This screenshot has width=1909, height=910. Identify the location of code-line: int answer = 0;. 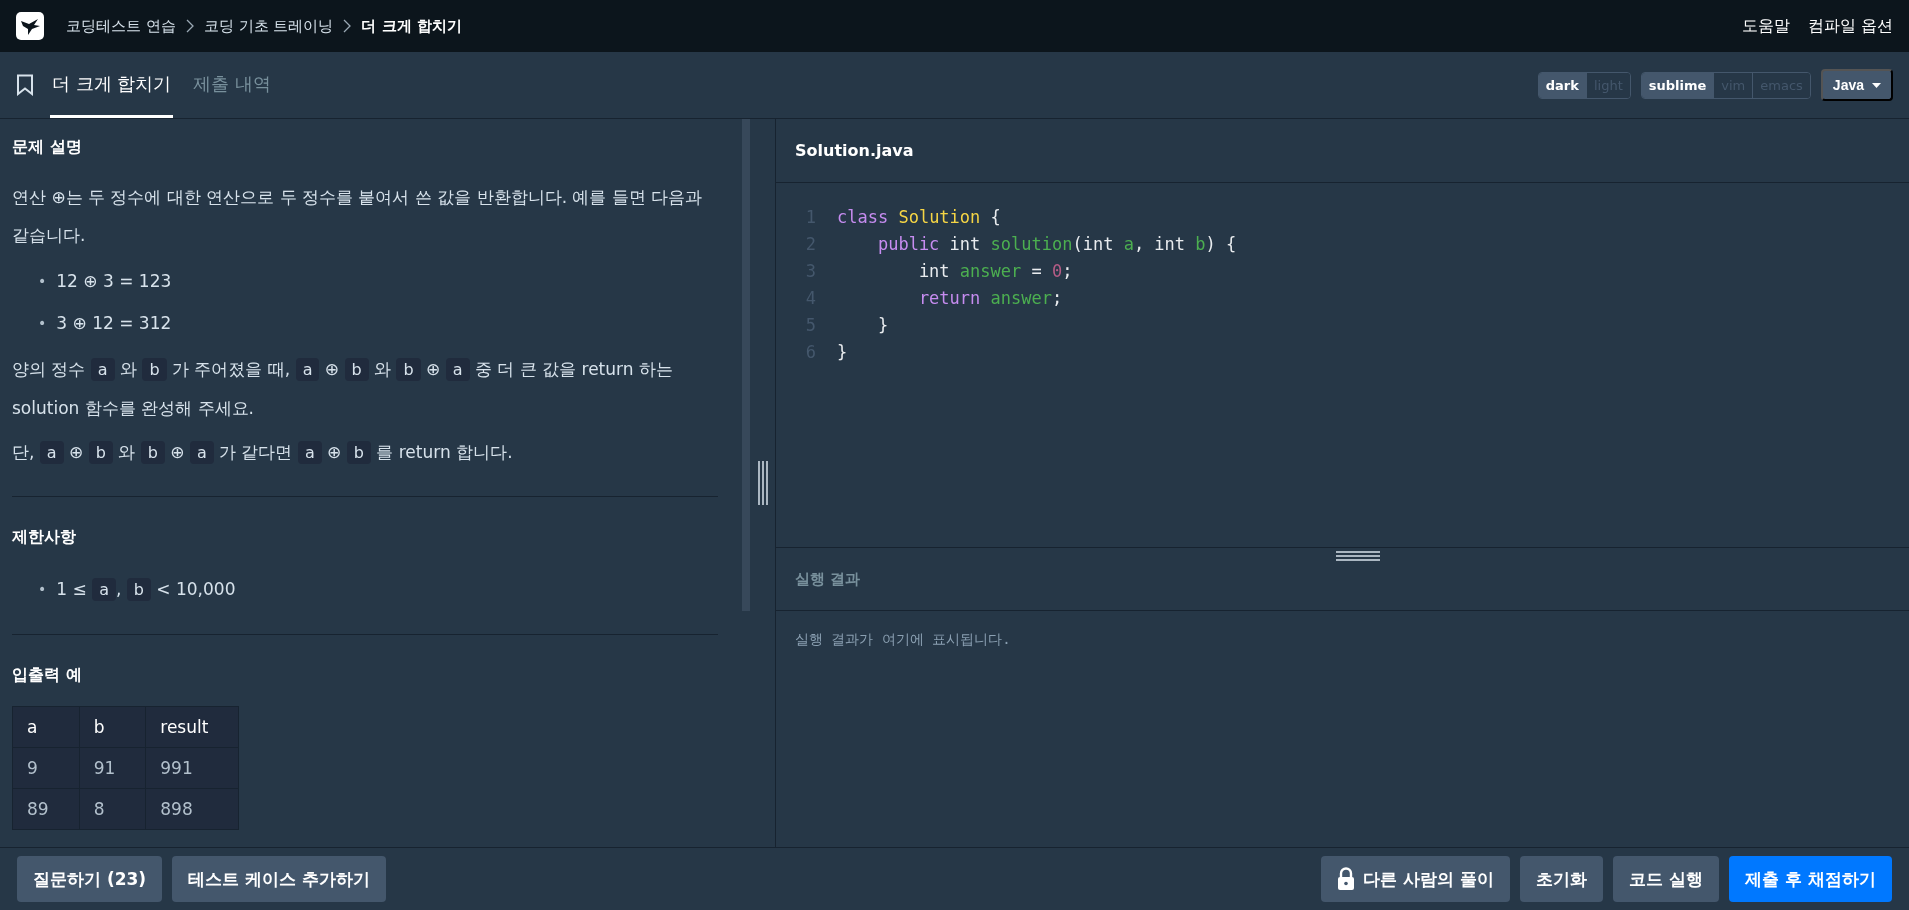
(995, 270).